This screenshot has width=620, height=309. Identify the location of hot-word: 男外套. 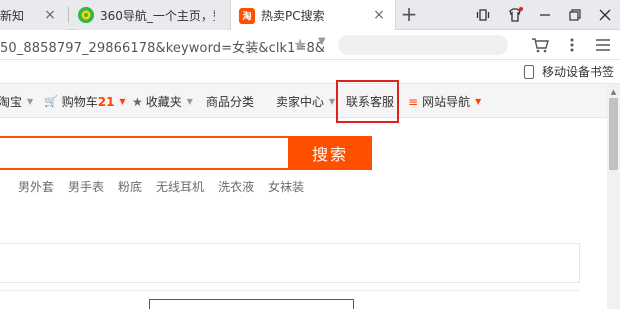
(36, 186).